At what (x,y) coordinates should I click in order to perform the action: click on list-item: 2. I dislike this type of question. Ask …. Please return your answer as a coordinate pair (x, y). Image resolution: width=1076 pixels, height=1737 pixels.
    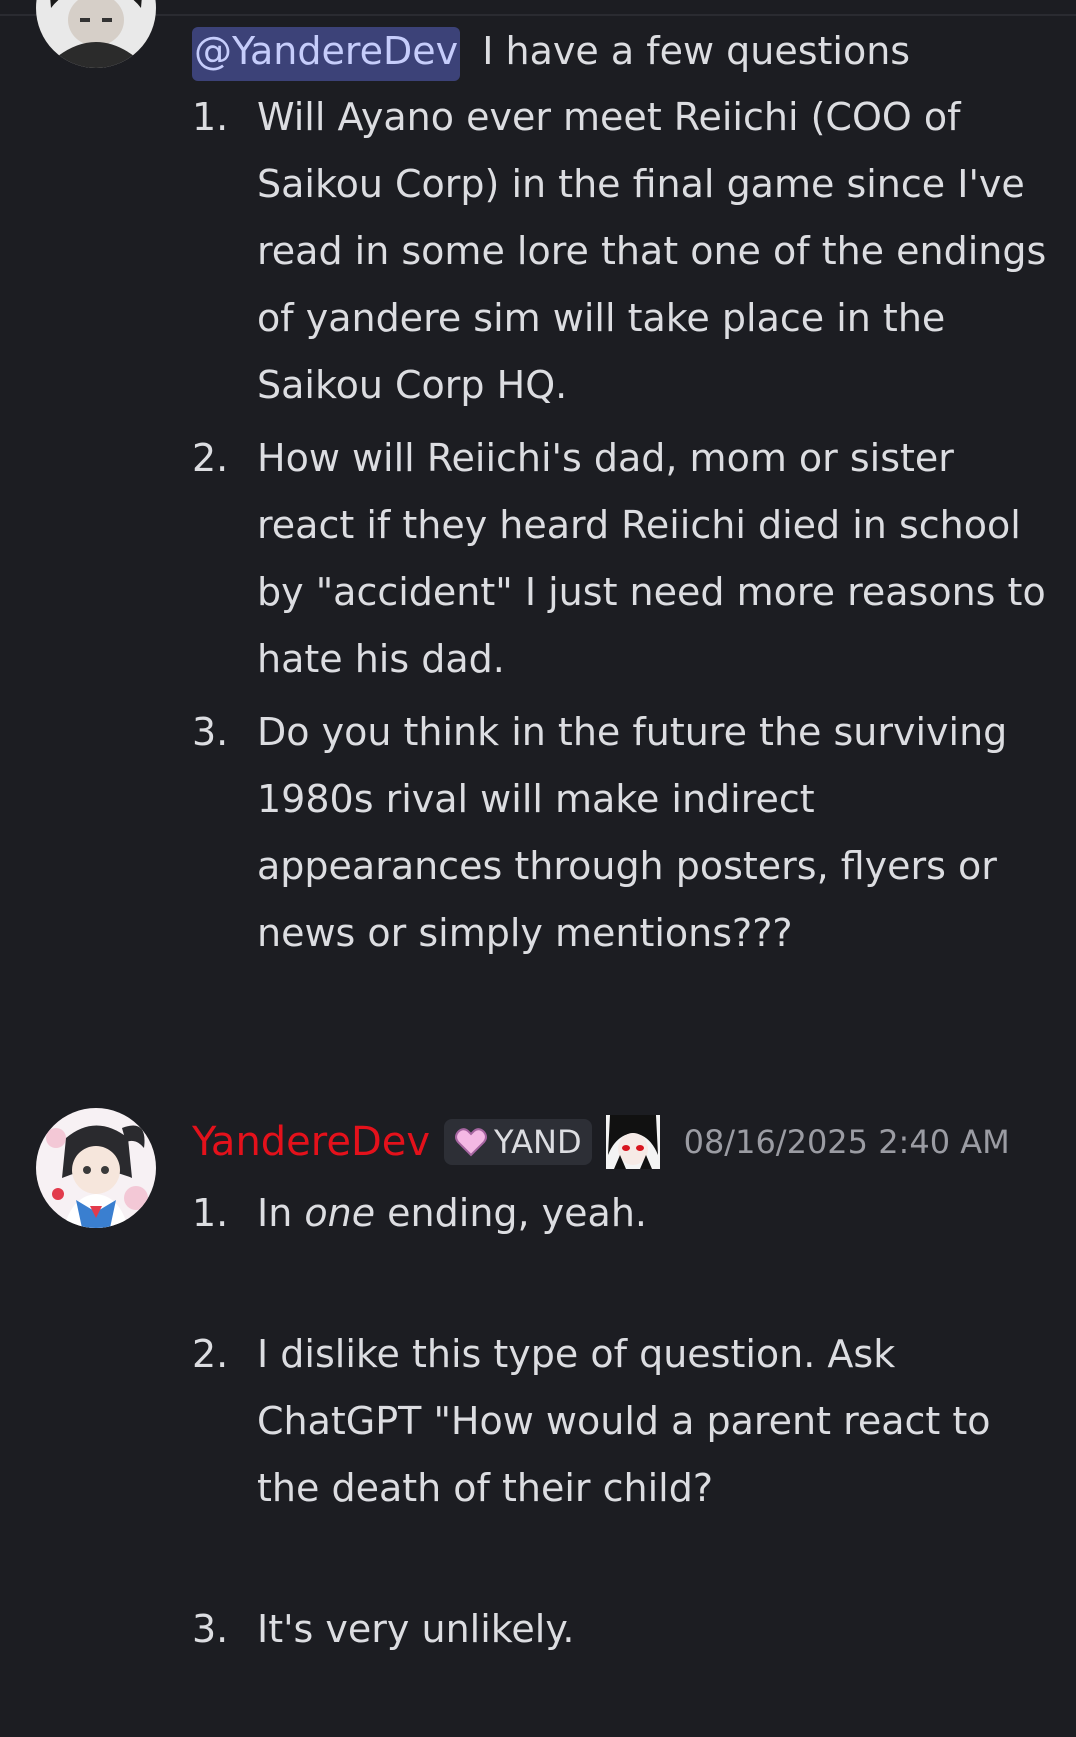
    Looking at the image, I should click on (622, 1421).